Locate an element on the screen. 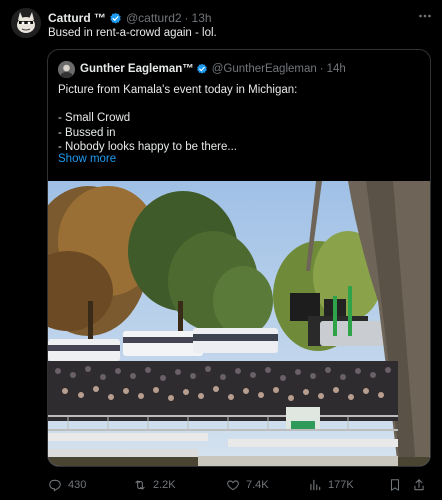 The image size is (442, 500). heart-icon is located at coordinates (233, 485).